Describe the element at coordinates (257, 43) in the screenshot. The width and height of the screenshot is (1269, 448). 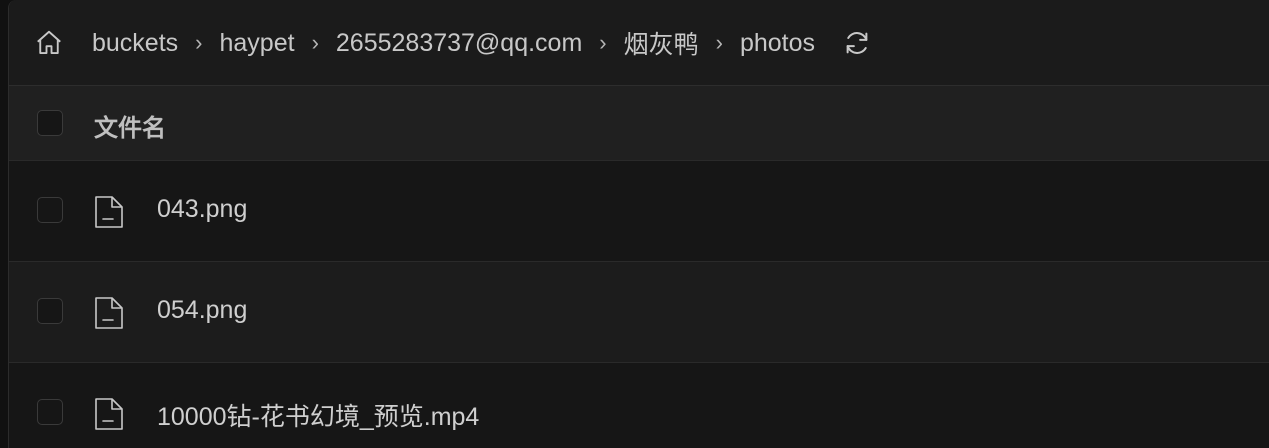
I see `breadcrumb-haypet: haypet` at that location.